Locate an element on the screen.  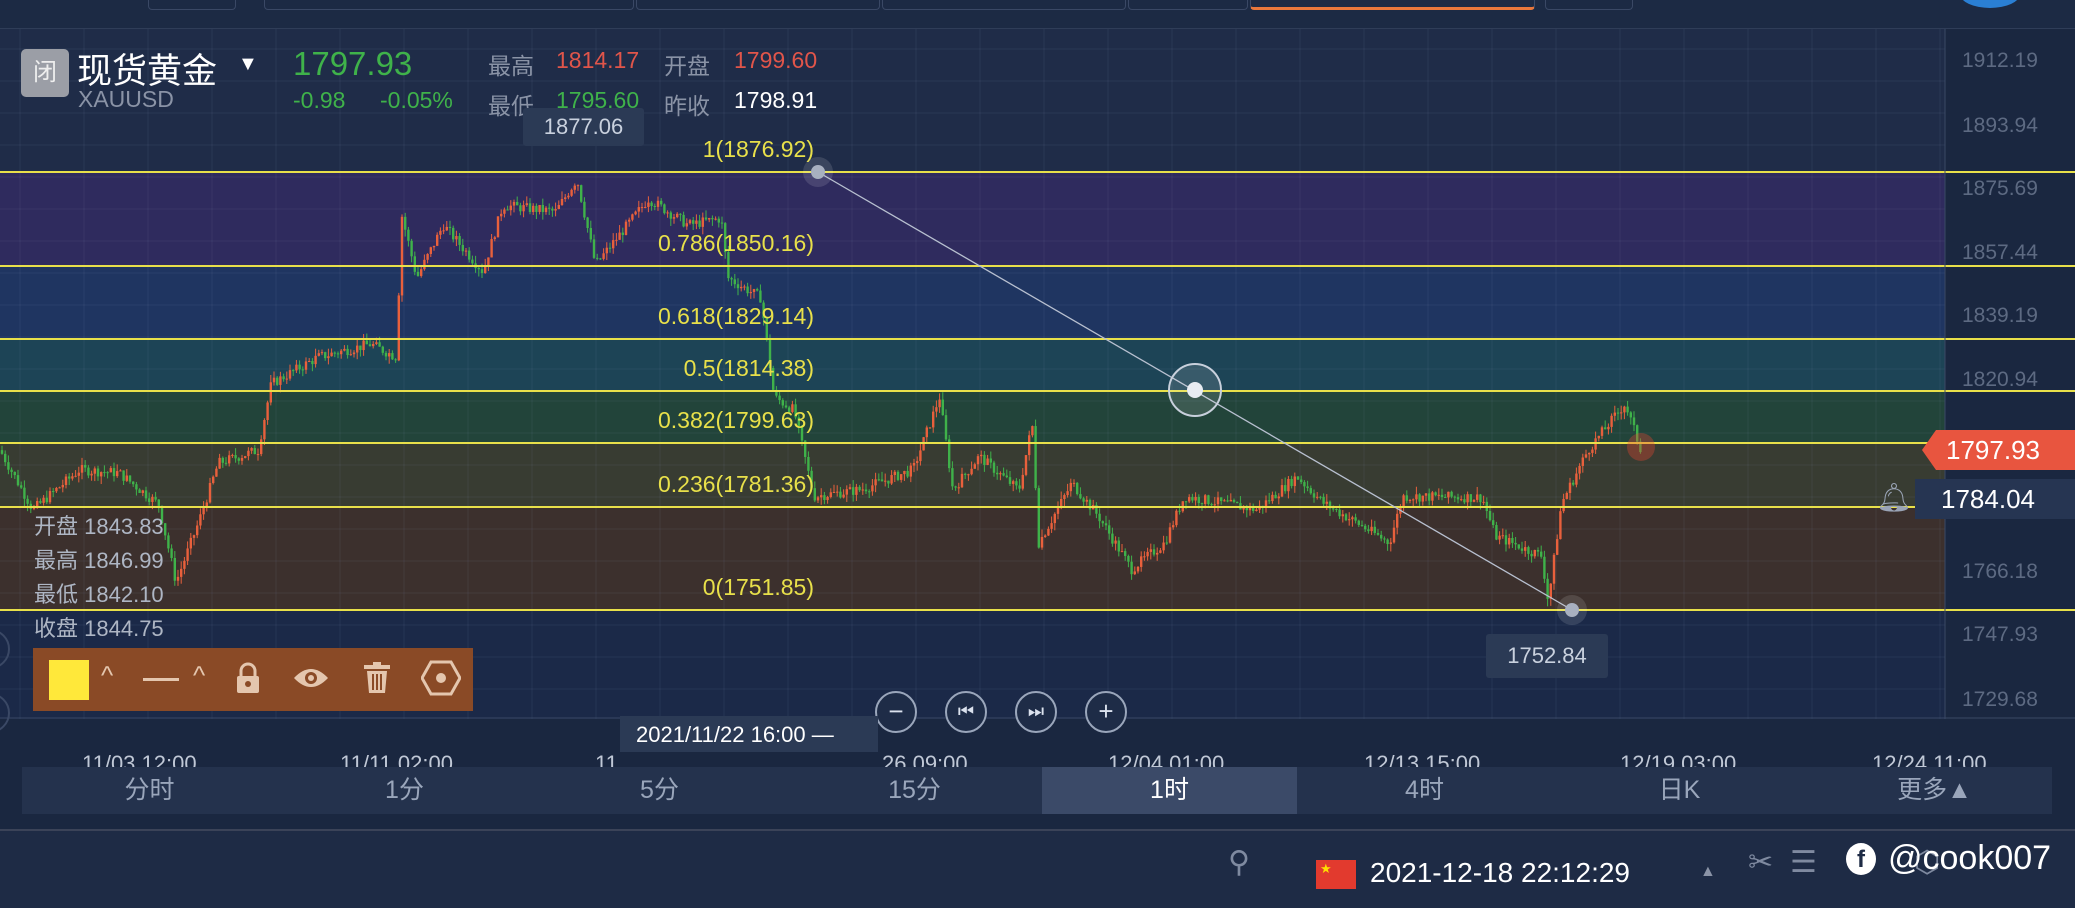
period-tab: 更多▲ is located at coordinates (1934, 790).